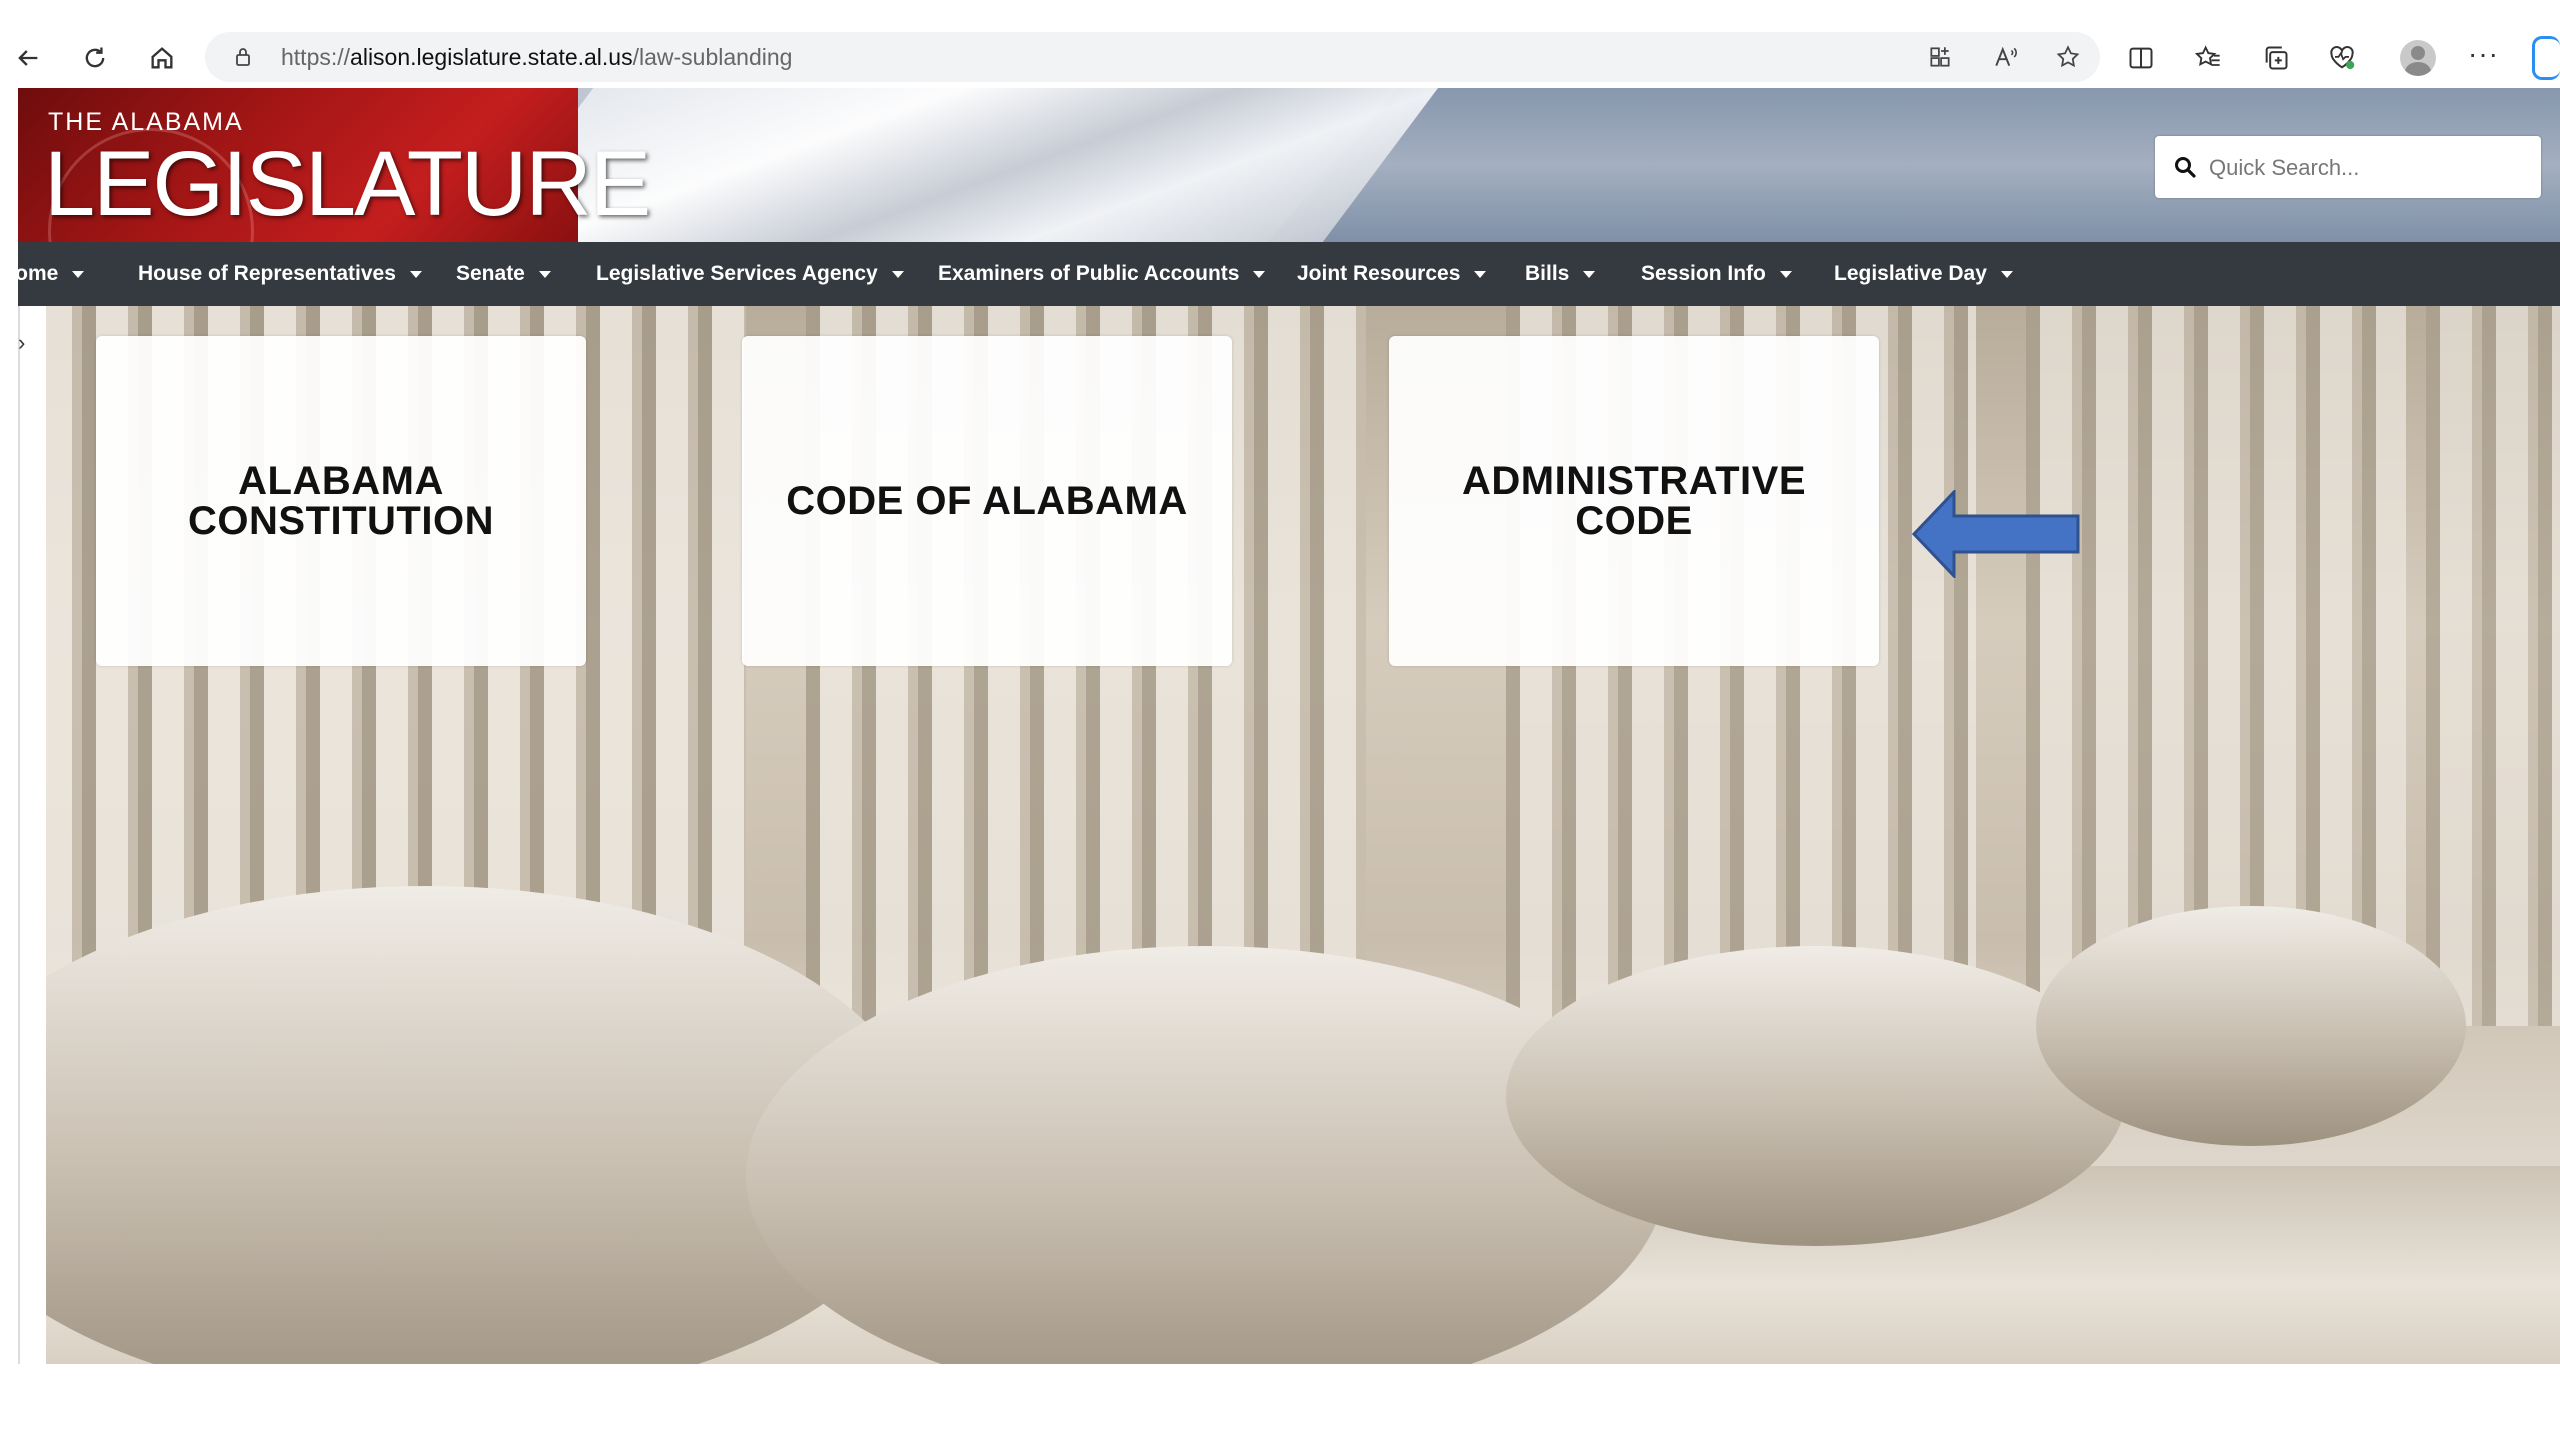 This screenshot has width=2560, height=1440. Describe the element at coordinates (490, 273) in the screenshot. I see `nav-item-label: Senate` at that location.